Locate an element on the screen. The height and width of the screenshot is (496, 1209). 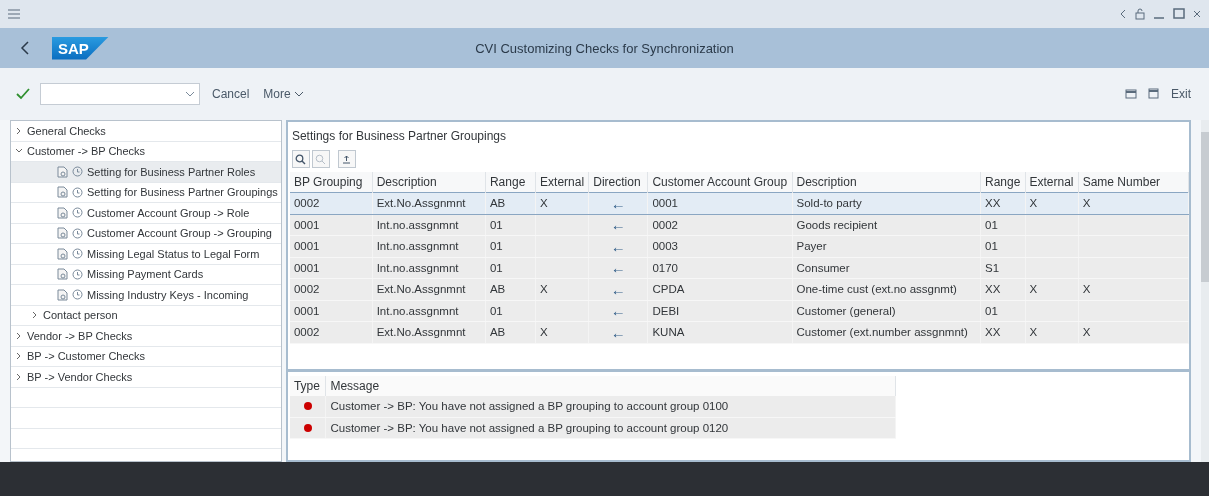
tree-item-label: BP -> Customer Checks is located at coordinates (86, 356).